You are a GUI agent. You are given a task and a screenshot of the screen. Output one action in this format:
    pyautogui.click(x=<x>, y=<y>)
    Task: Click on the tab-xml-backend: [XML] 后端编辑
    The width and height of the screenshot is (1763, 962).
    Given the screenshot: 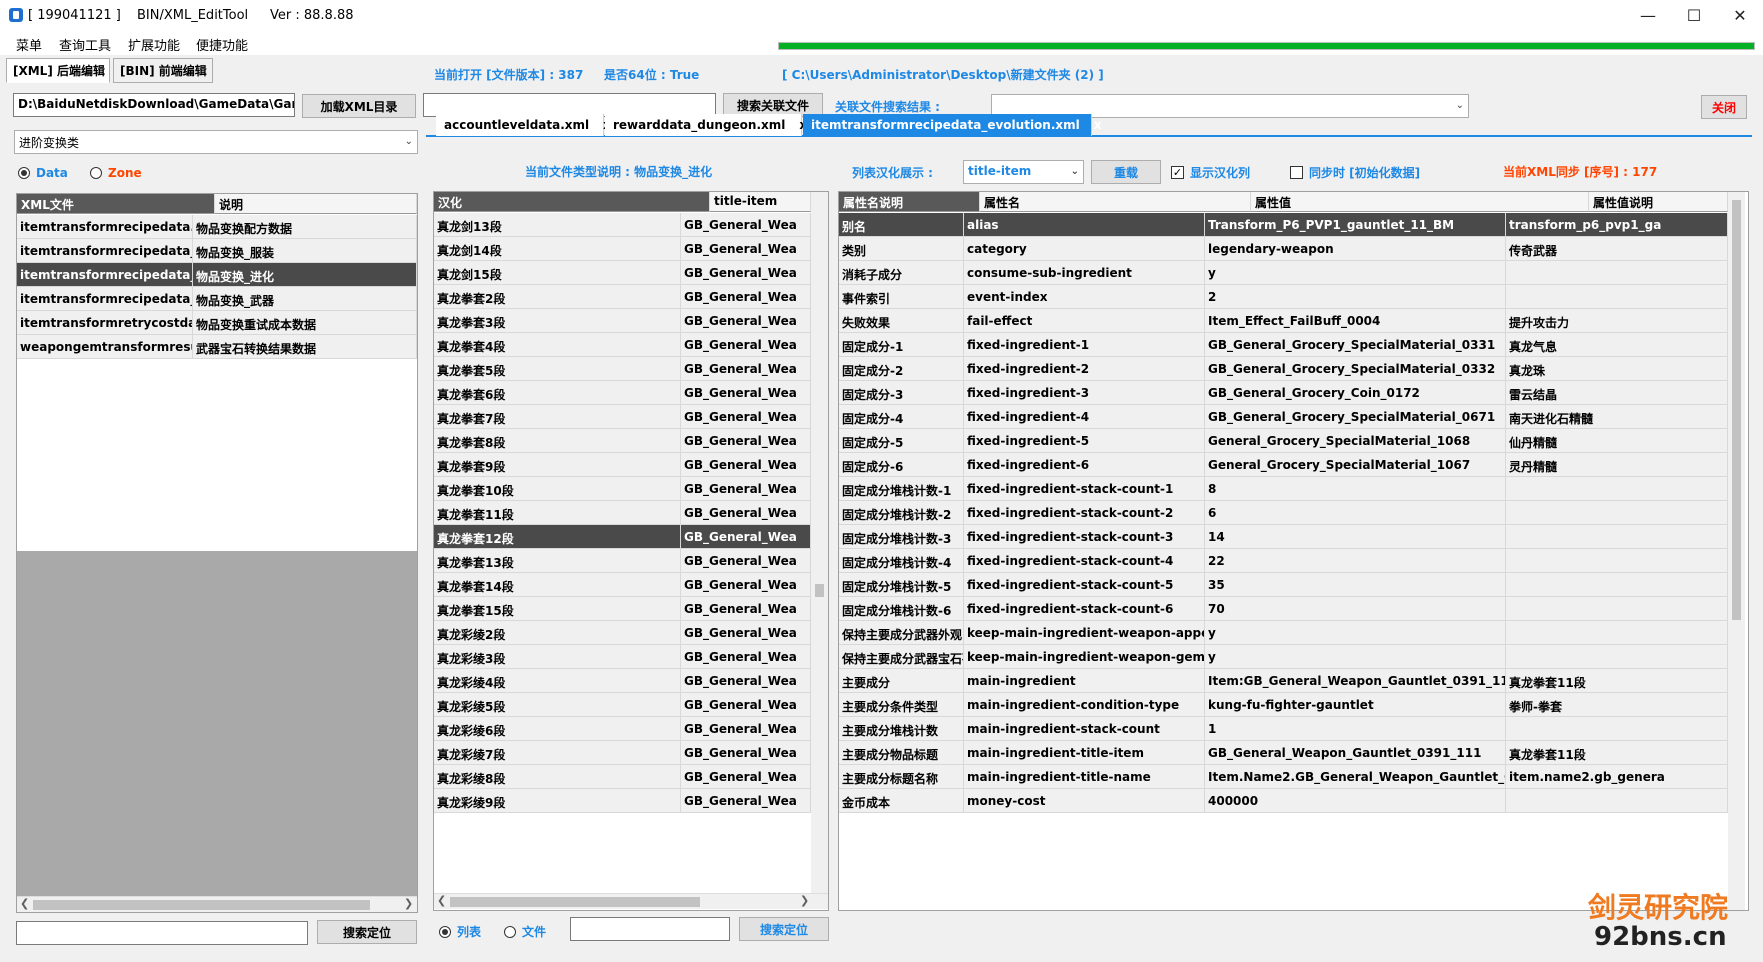 What is the action you would take?
    pyautogui.click(x=58, y=70)
    